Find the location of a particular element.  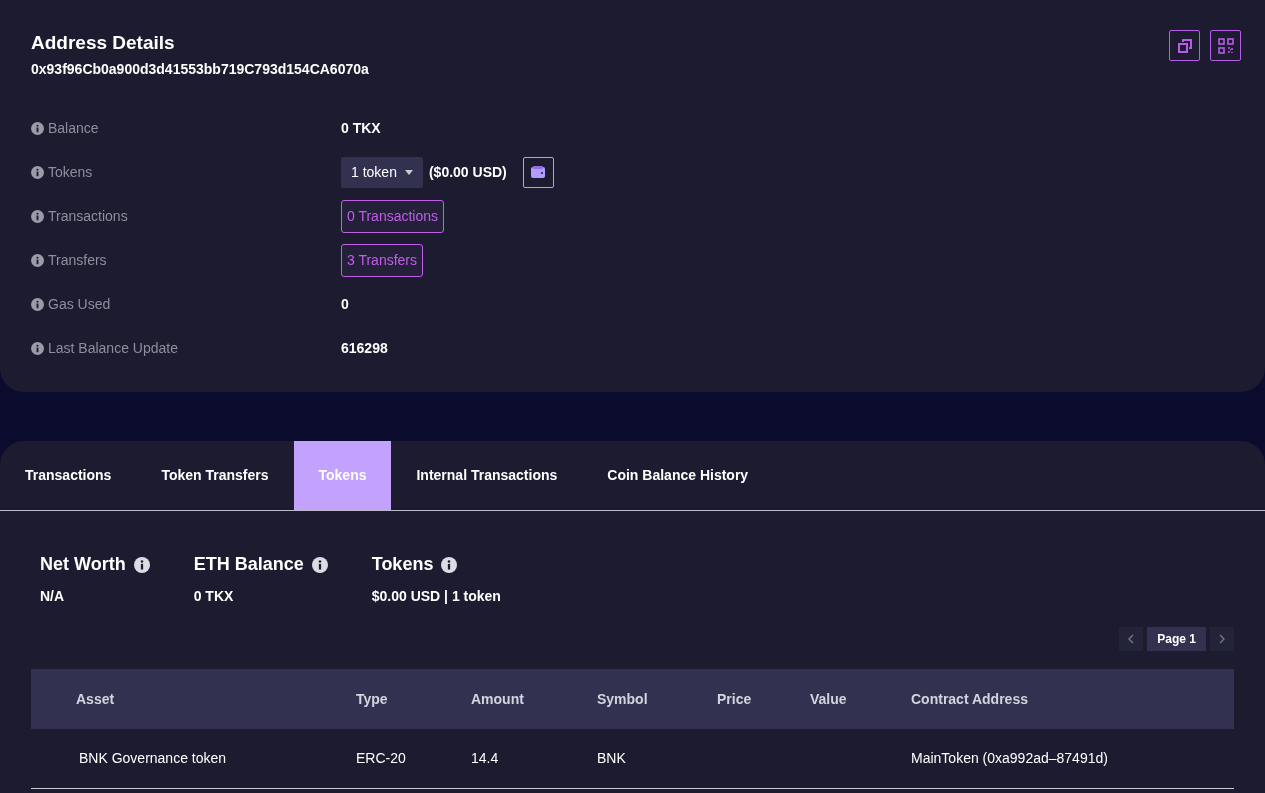

address-title: Address Details is located at coordinates (103, 43).